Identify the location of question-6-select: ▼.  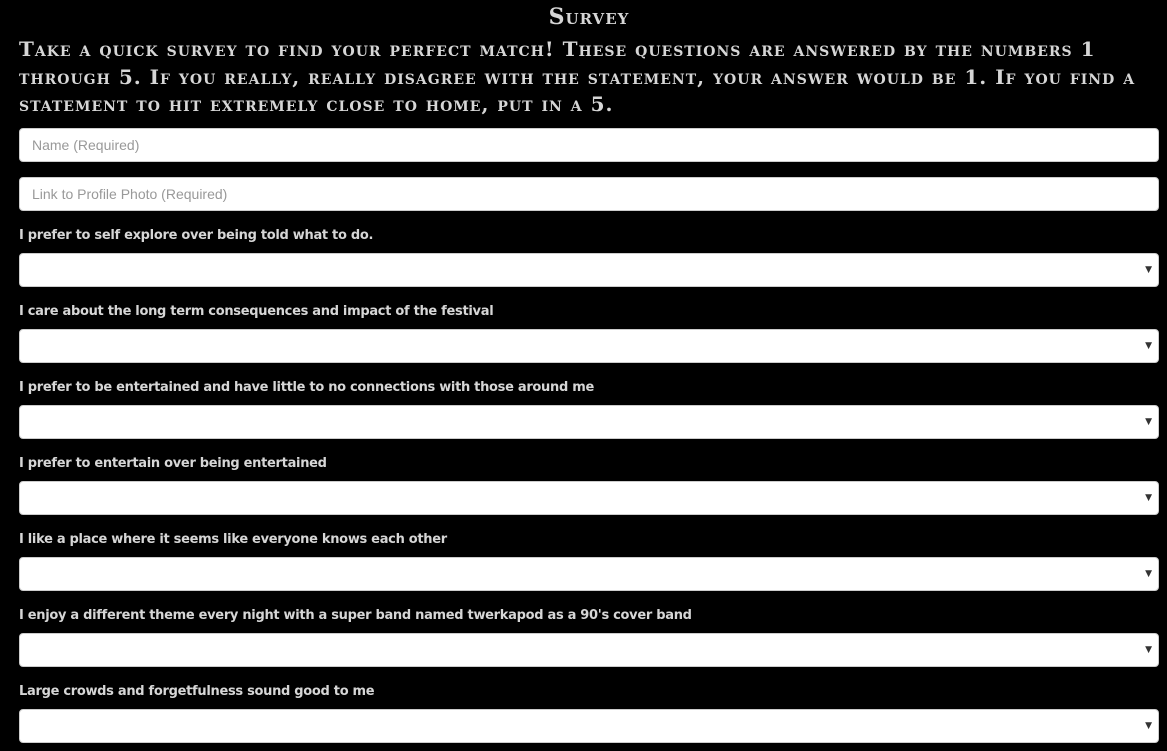
(589, 650).